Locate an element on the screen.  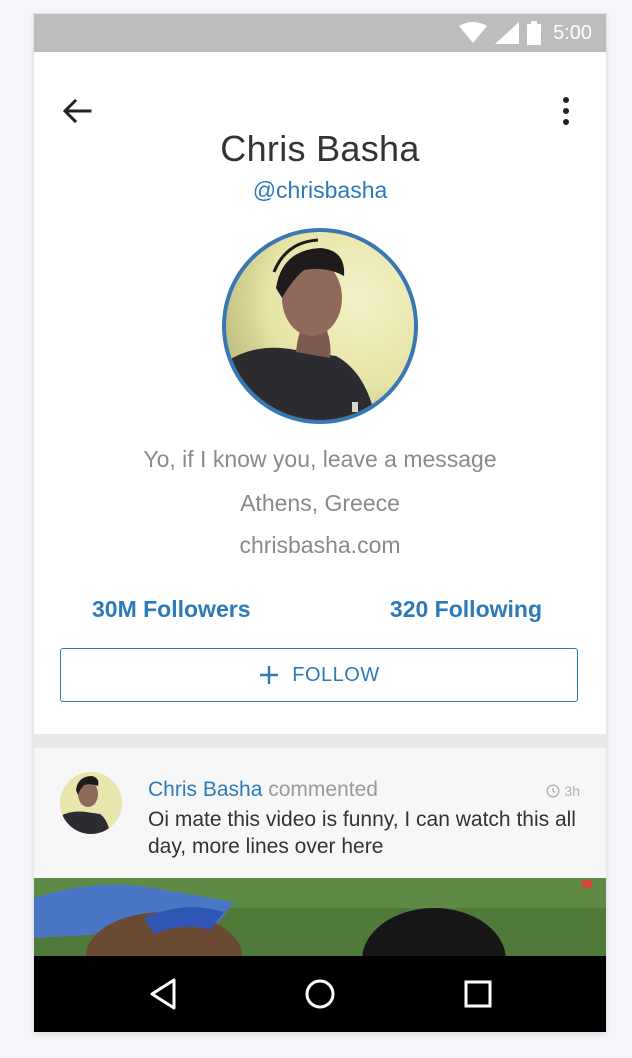
back-button is located at coordinates (77, 111).